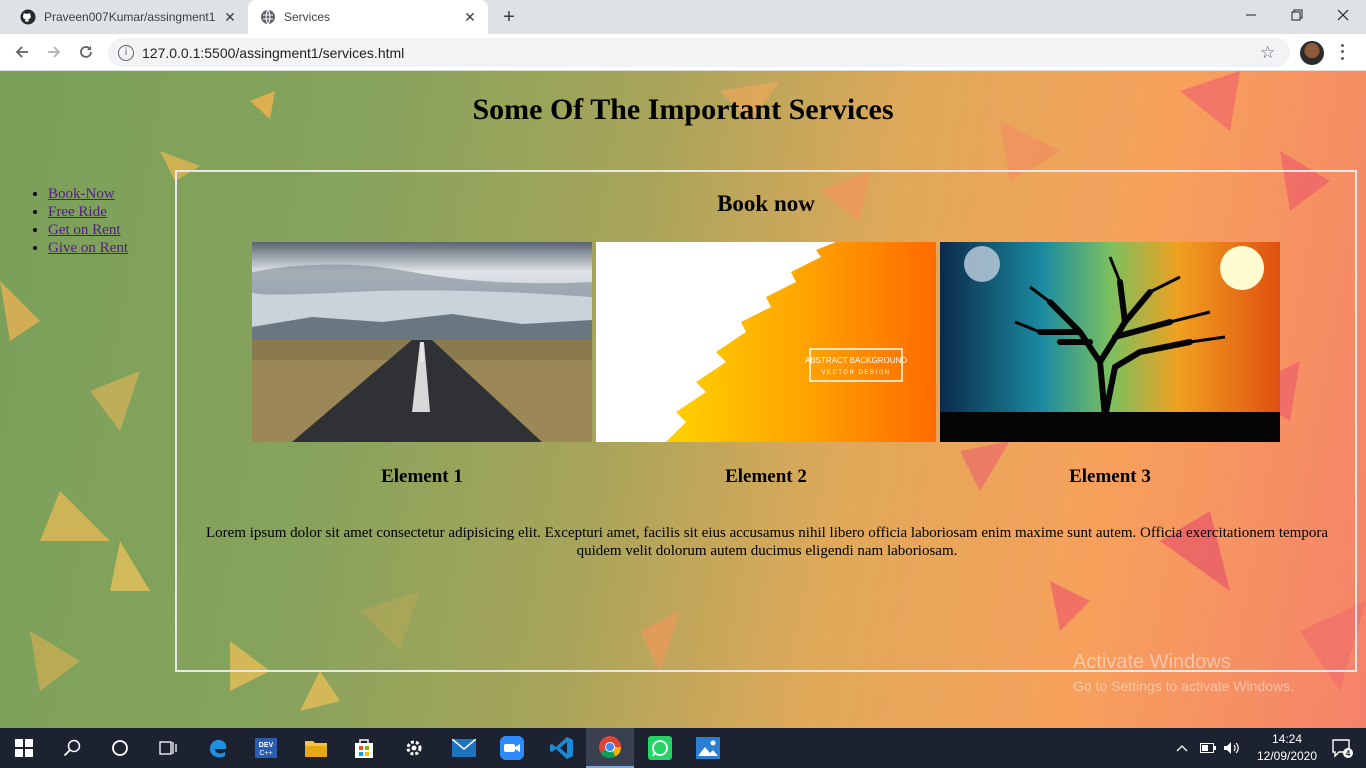 The height and width of the screenshot is (768, 1366). Describe the element at coordinates (1312, 53) in the screenshot. I see `avatar` at that location.